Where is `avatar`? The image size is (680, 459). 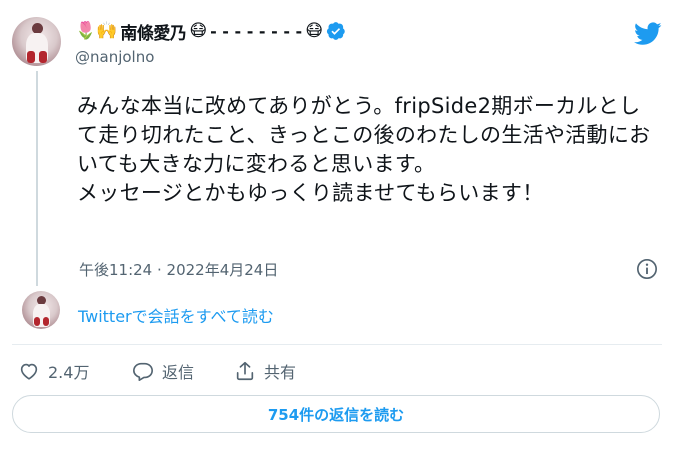
avatar is located at coordinates (36, 41).